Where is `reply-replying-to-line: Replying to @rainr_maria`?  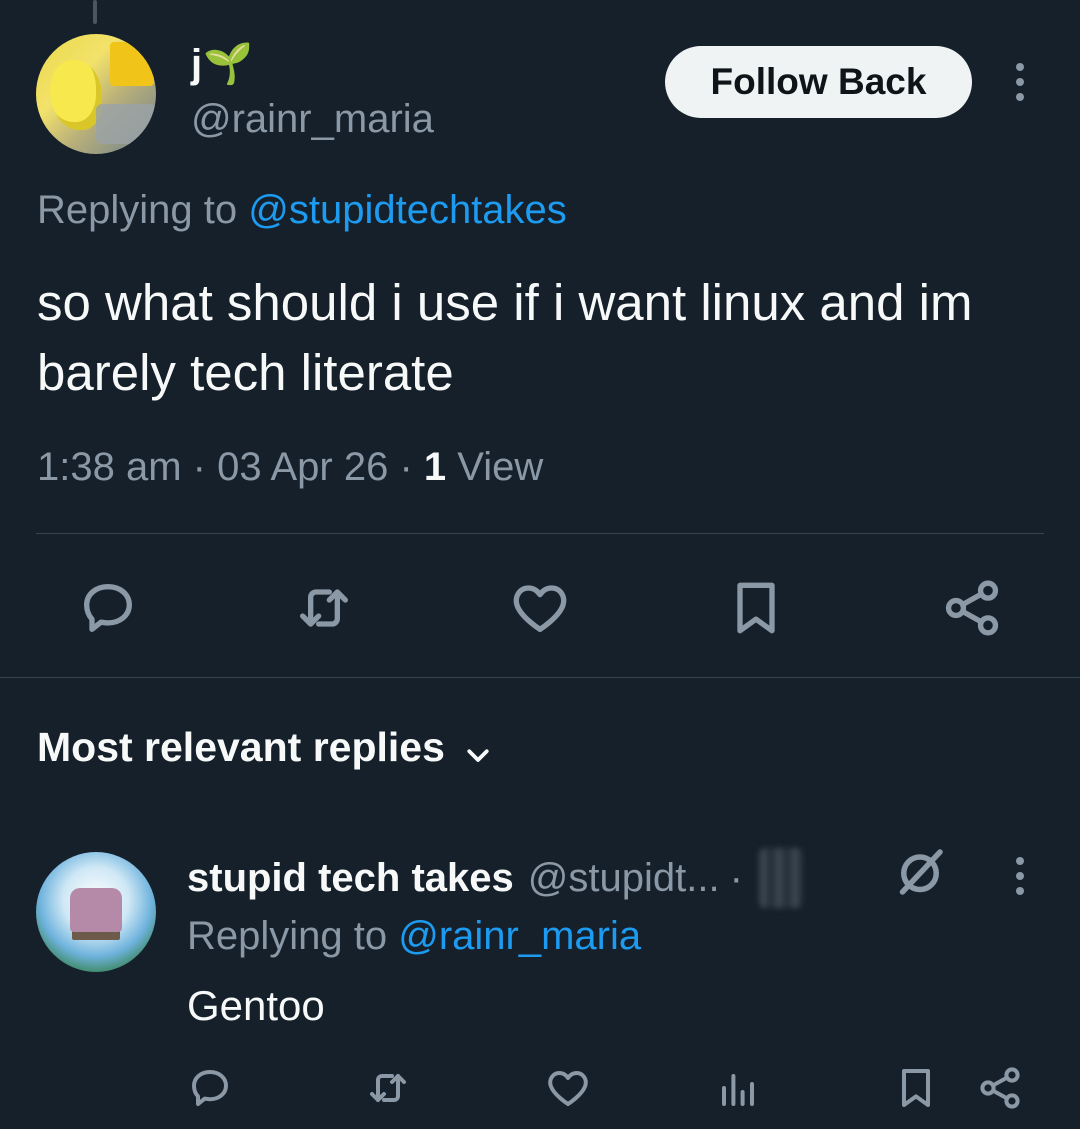
reply-replying-to-line: Replying to @rainr_maria is located at coordinates (414, 936).